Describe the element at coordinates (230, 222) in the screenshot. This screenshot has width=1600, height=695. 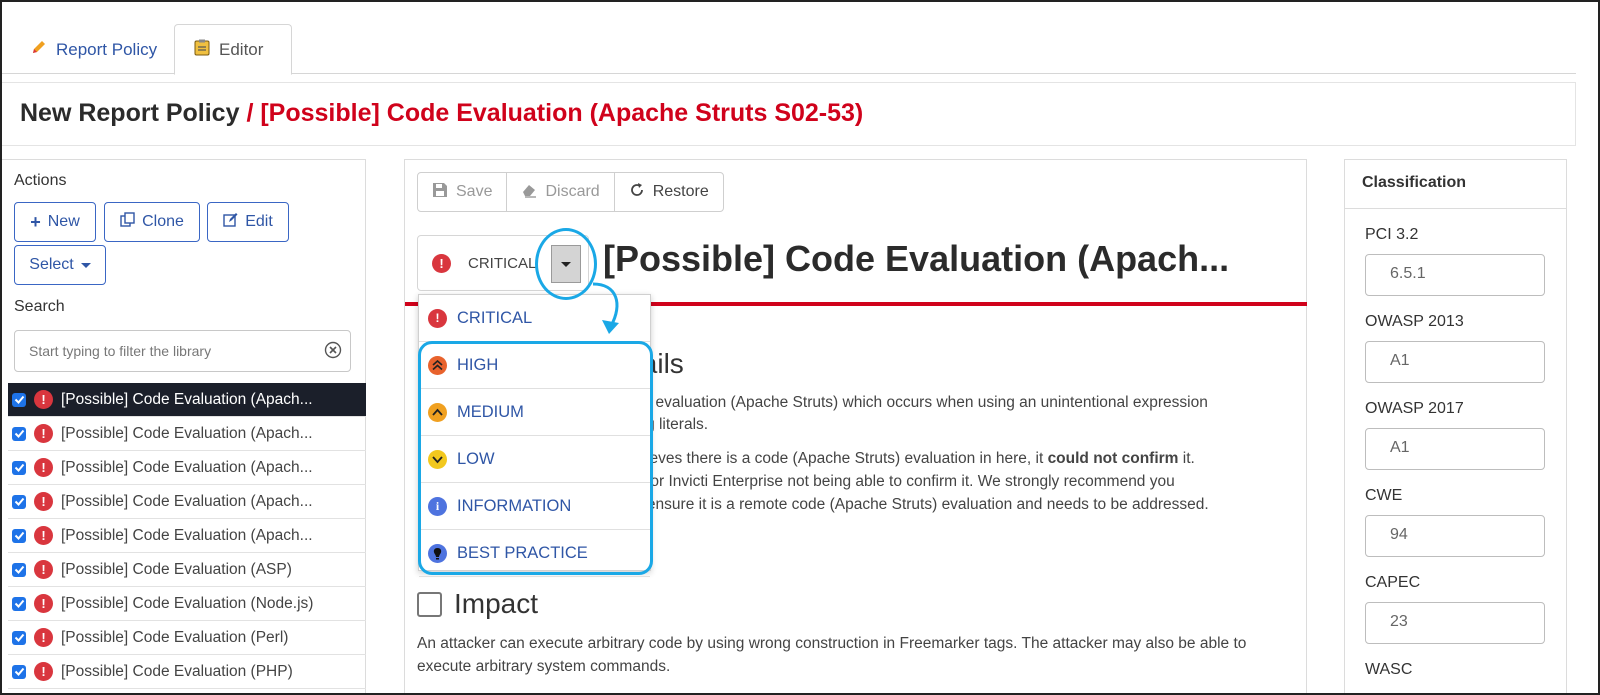
I see `edit-icon` at that location.